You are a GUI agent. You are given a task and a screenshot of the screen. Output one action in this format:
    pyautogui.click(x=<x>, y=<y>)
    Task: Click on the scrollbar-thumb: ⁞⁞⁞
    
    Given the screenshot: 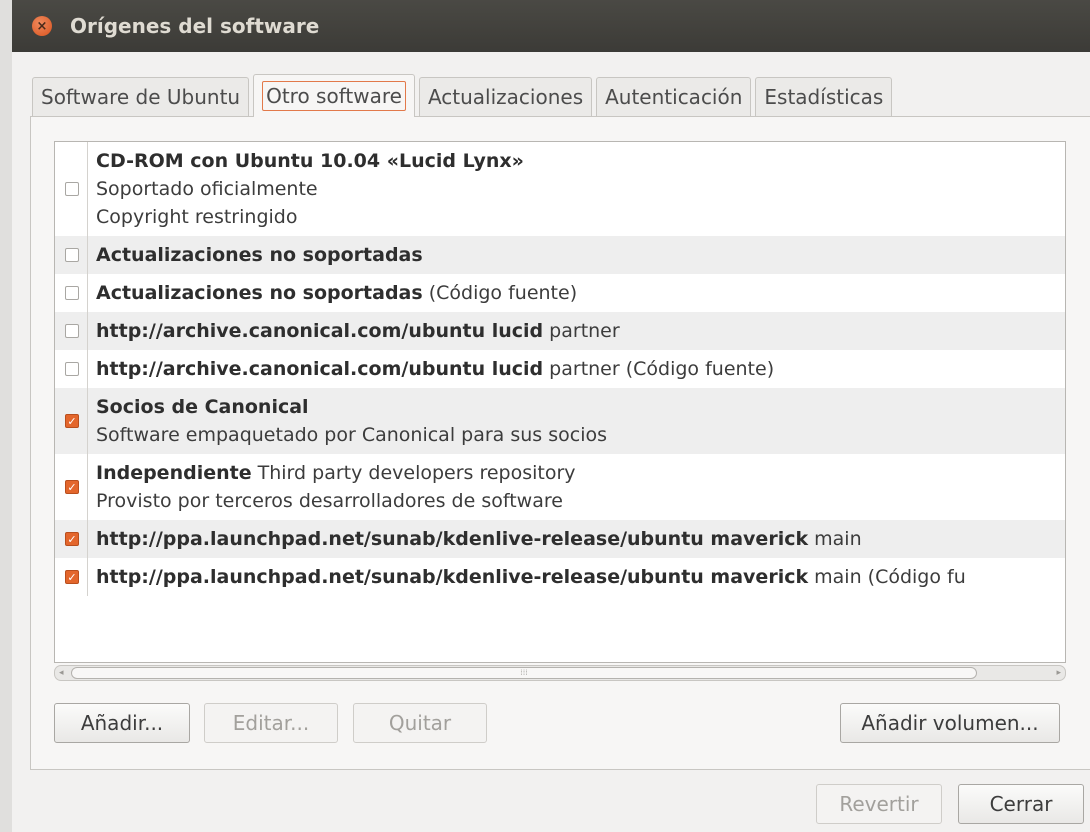 What is the action you would take?
    pyautogui.click(x=524, y=673)
    